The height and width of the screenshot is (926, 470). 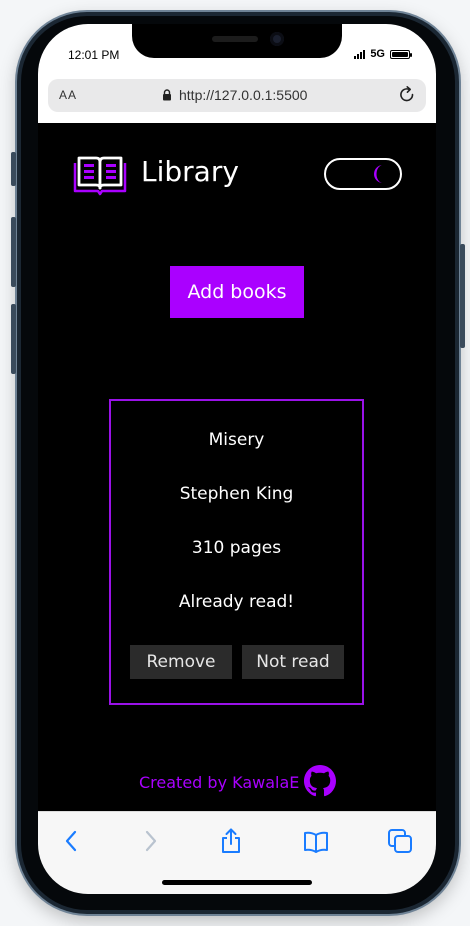 I want to click on power-button, so click(x=462, y=296).